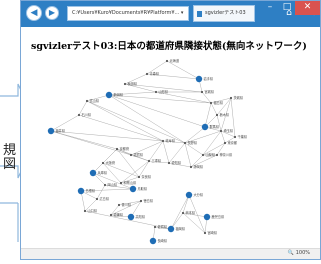 Image resolution: width=321 pixels, height=264 pixels. I want to click on graph-node-label: 高知県, so click(141, 216).